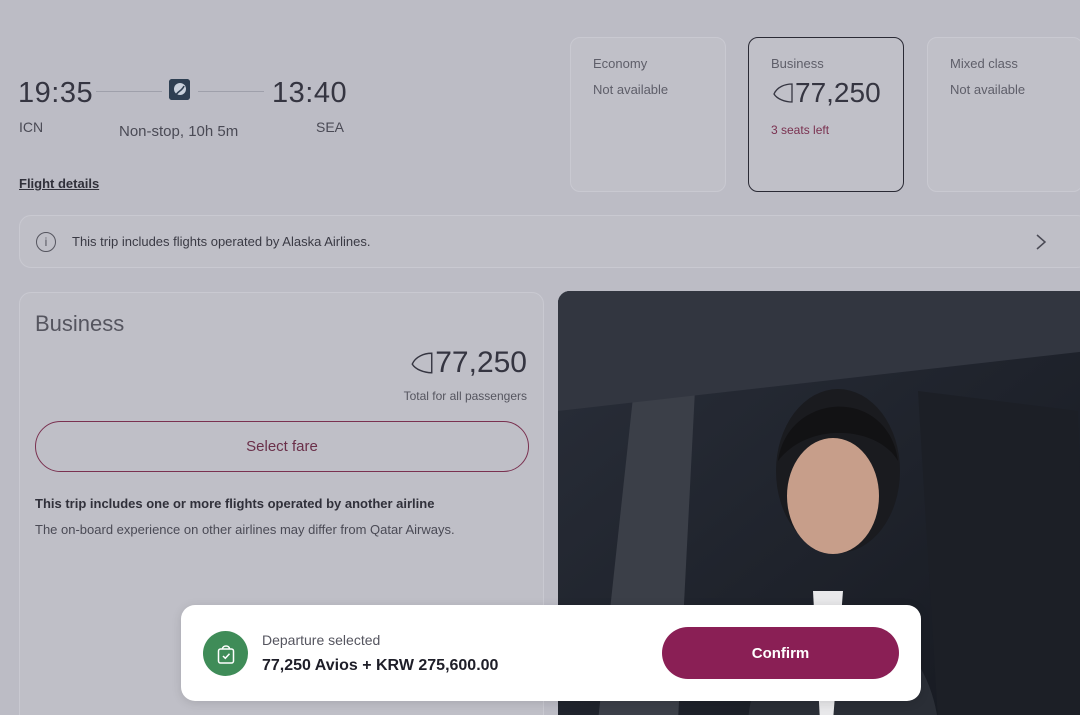 The width and height of the screenshot is (1080, 715). I want to click on fare-title: Business, so click(80, 323).